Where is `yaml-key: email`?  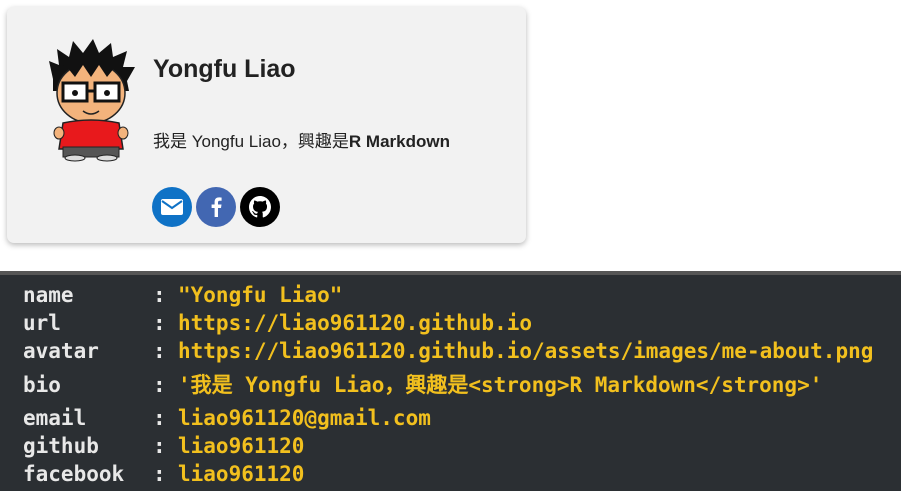
yaml-key: email is located at coordinates (55, 418).